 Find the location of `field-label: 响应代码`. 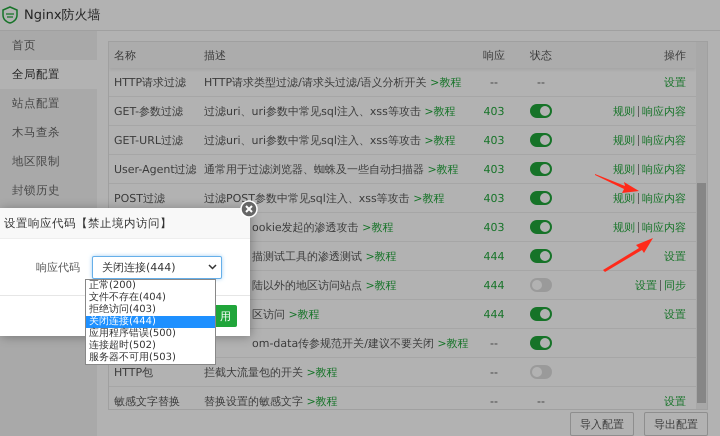

field-label: 响应代码 is located at coordinates (58, 267).